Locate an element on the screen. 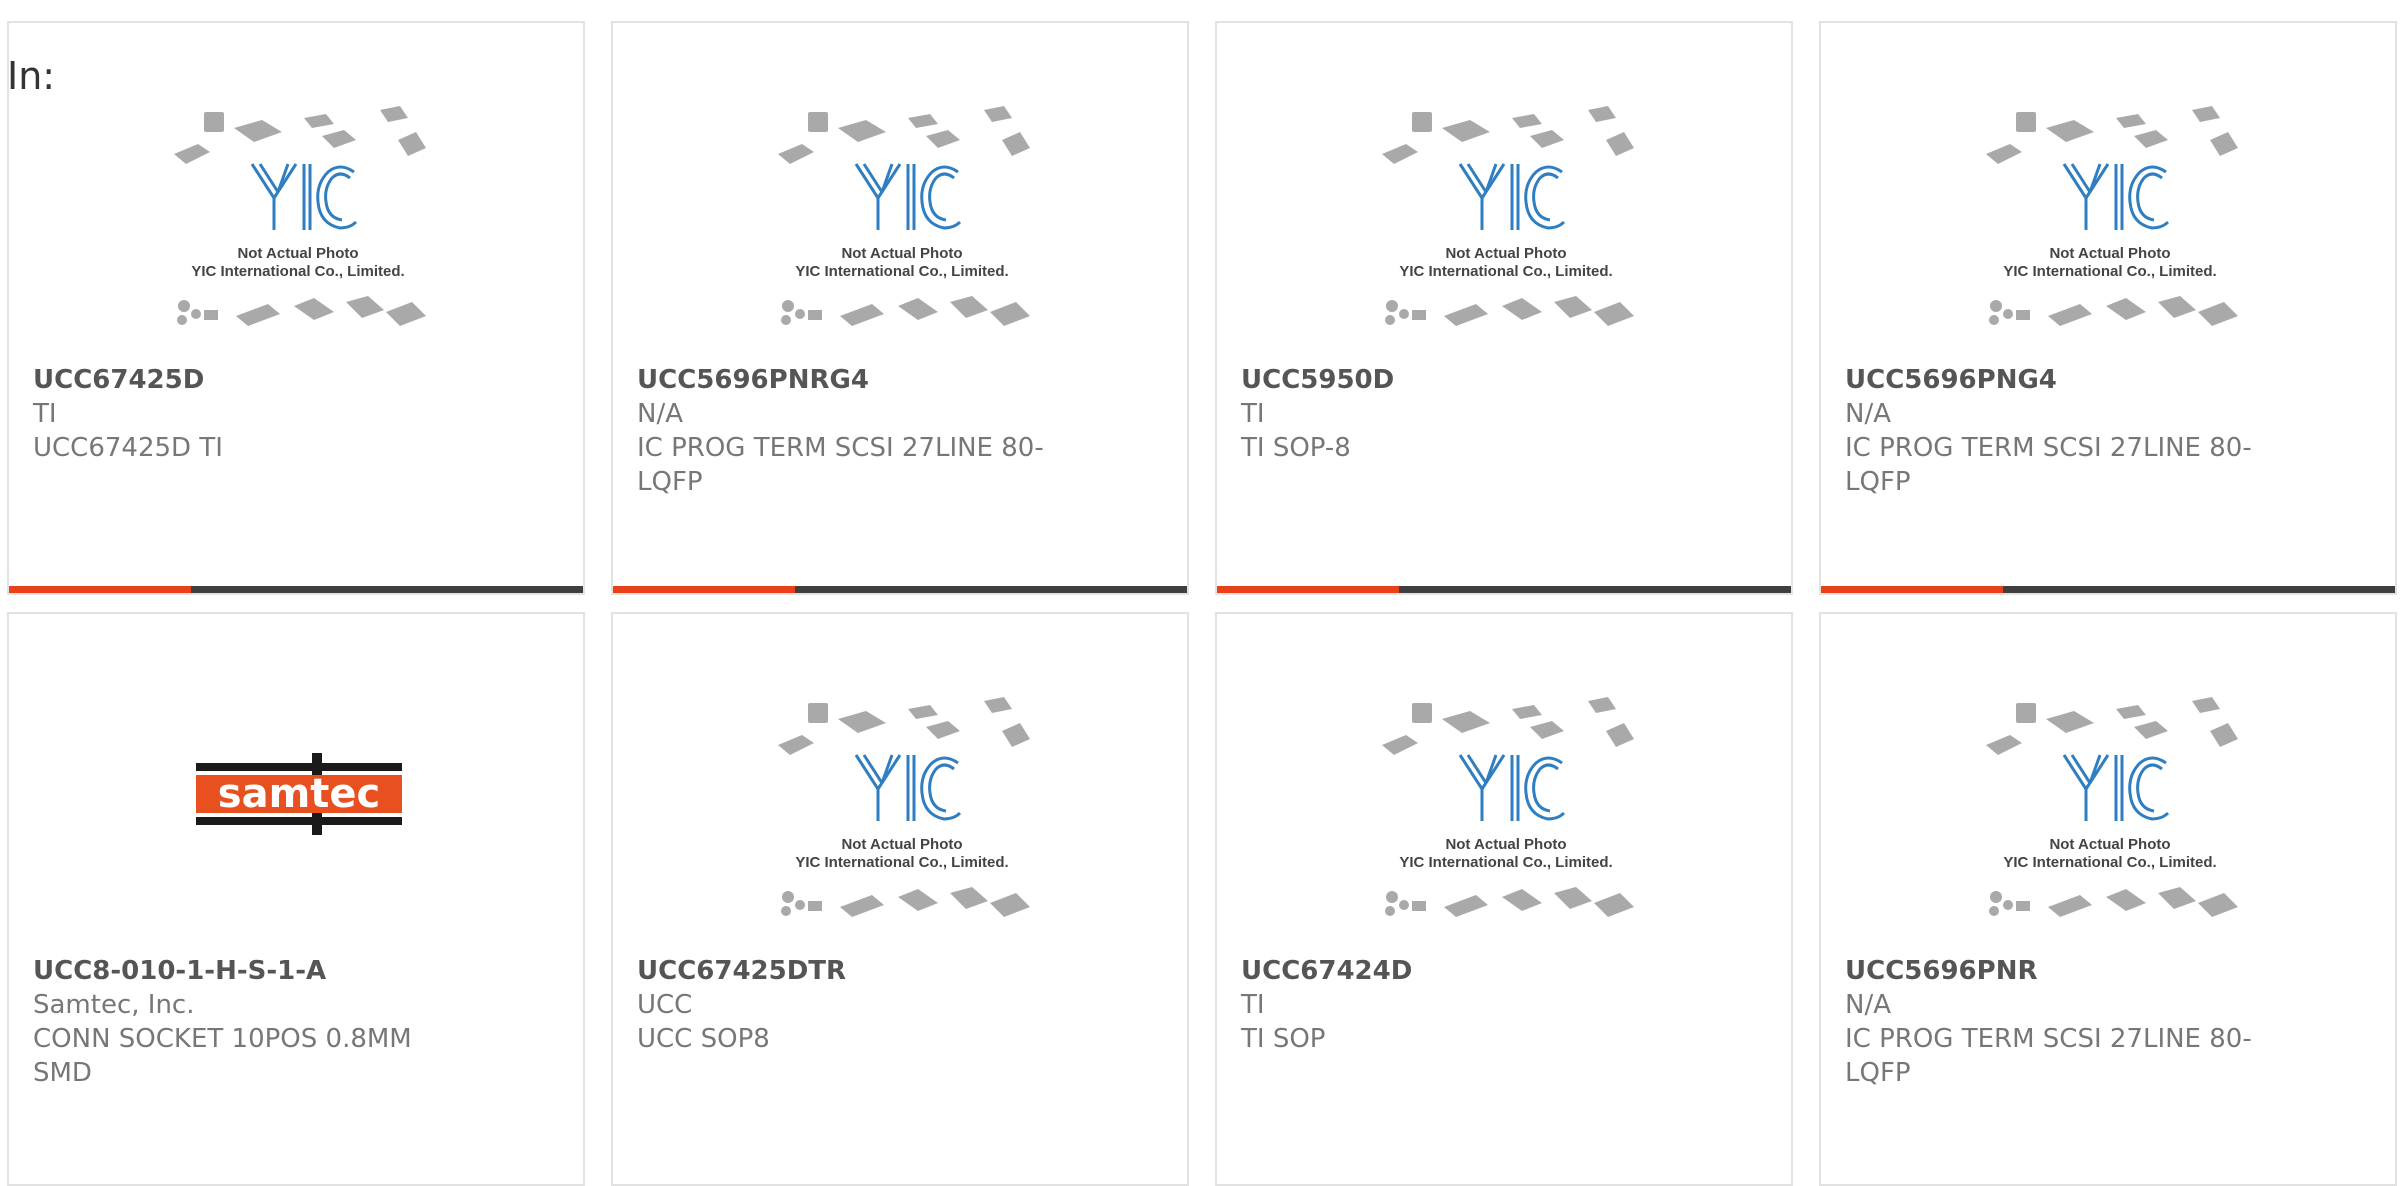 The height and width of the screenshot is (1186, 2400). product-info: UCC67425D TI UCC67425D TI is located at coordinates (253, 414).